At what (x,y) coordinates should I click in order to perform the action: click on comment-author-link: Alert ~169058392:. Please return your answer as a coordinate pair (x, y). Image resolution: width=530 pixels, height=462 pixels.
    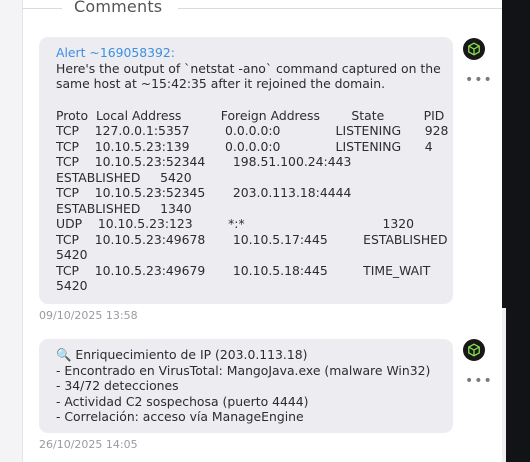
    Looking at the image, I should click on (246, 53).